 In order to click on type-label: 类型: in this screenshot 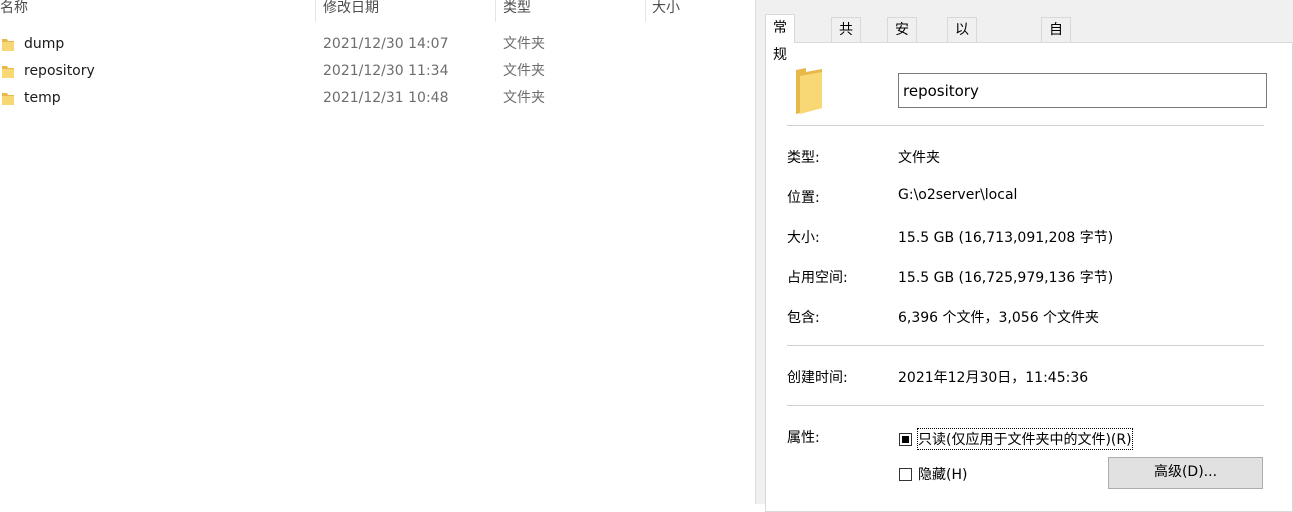, I will do `click(803, 158)`.